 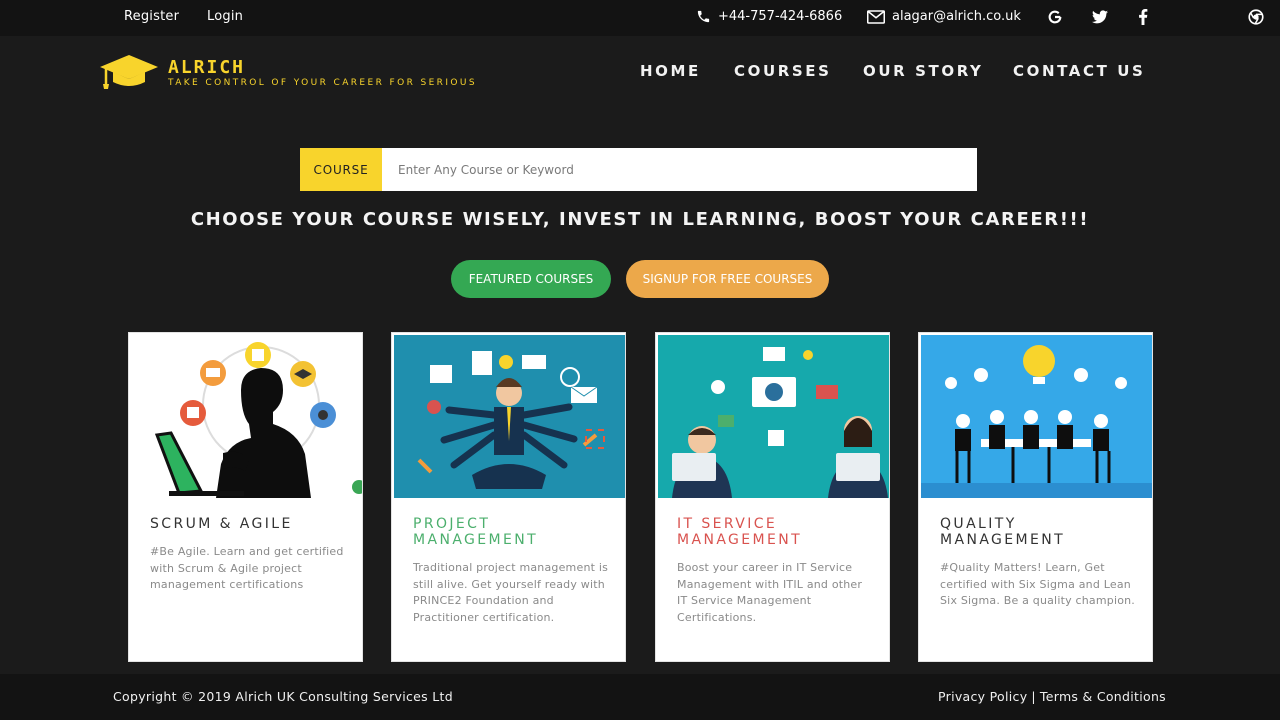 I want to click on nav-contact-us: CONTACT US, so click(x=1079, y=71).